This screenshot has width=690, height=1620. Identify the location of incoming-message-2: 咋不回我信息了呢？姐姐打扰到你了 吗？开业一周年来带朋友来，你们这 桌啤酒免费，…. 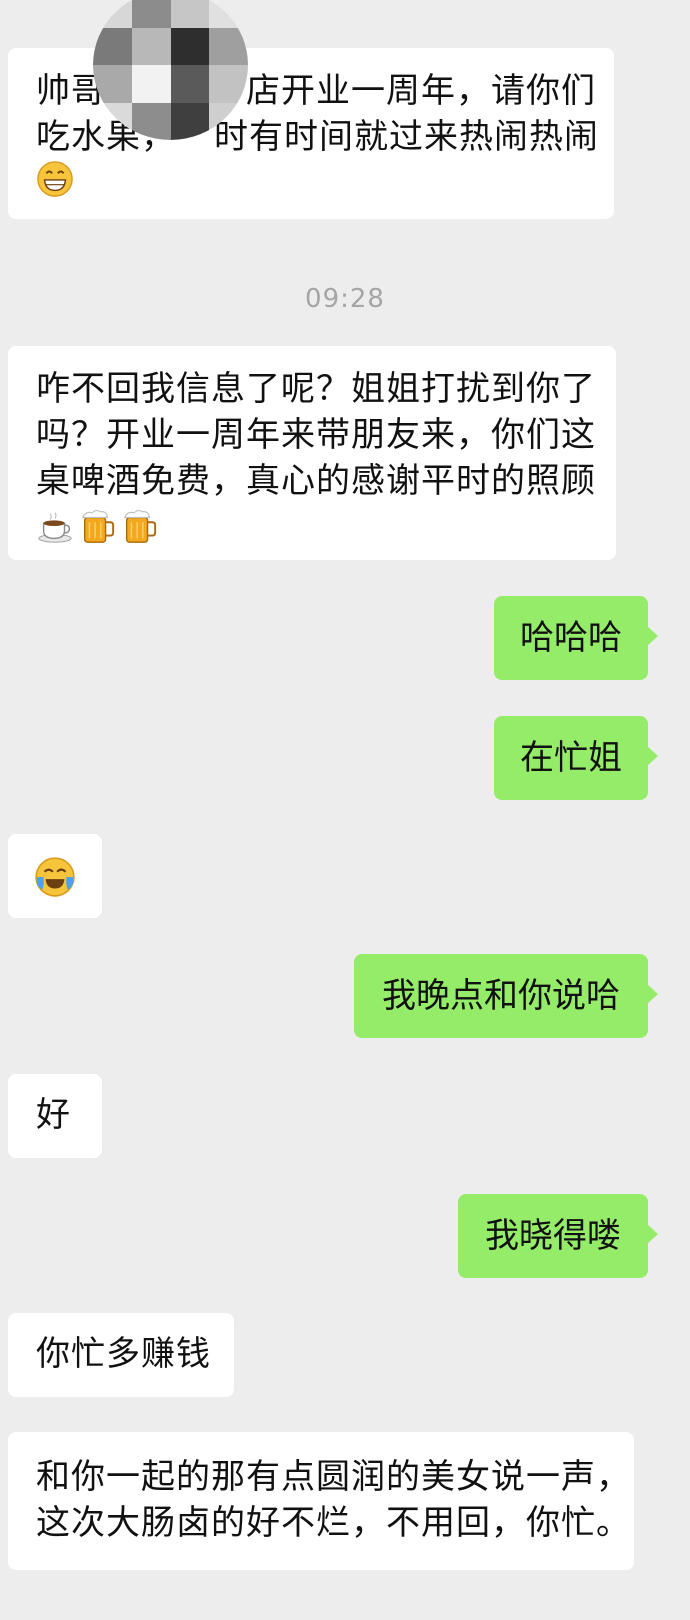
(312, 453).